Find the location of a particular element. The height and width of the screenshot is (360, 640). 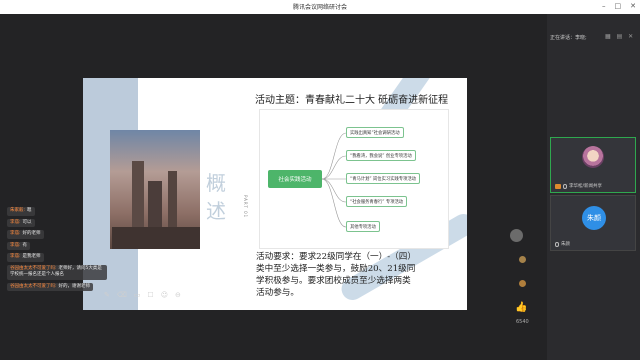

participant-name: 朱颜 is located at coordinates (562, 244).